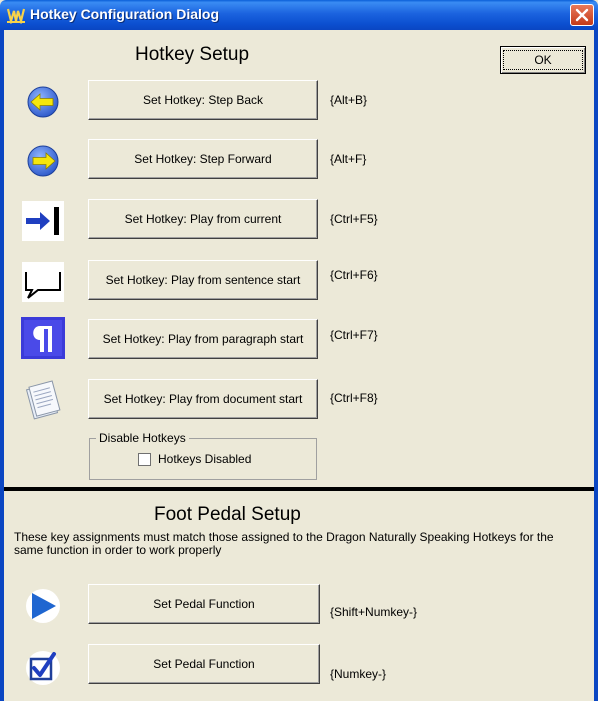 Image resolution: width=598 pixels, height=701 pixels. Describe the element at coordinates (596, 365) in the screenshot. I see `window-frame-right` at that location.